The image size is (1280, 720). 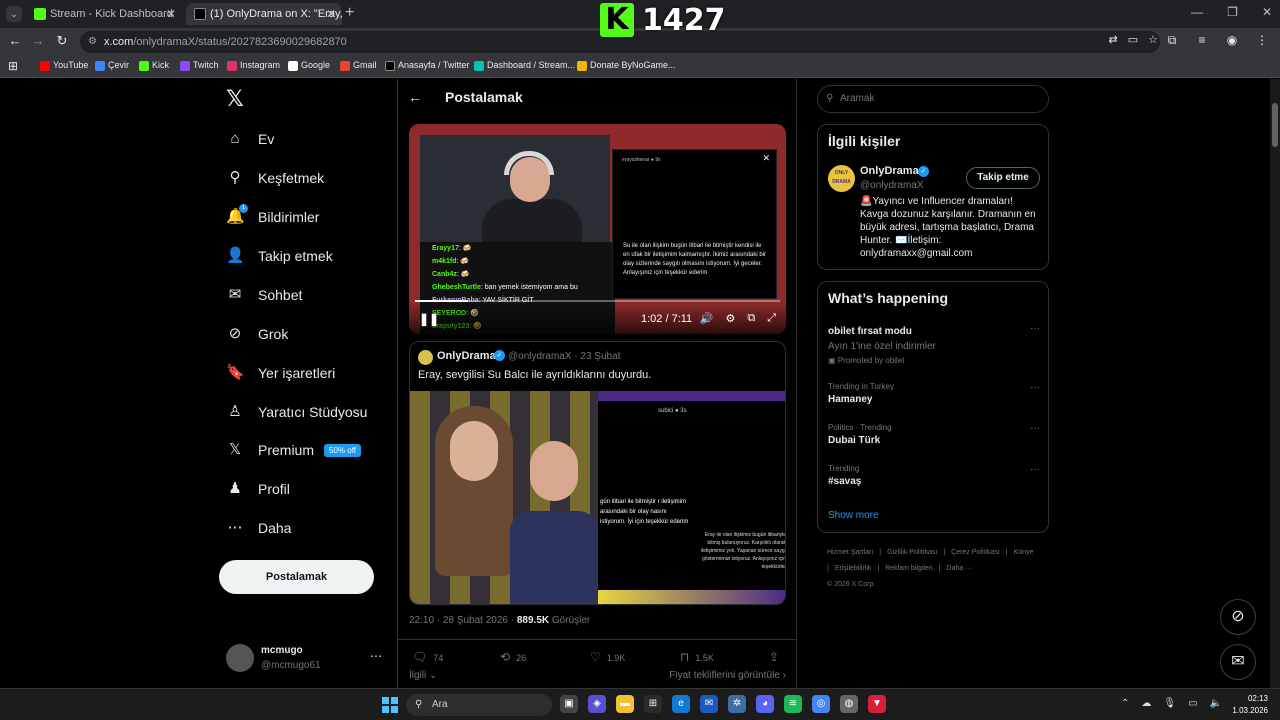 What do you see at coordinates (1275, 383) in the screenshot?
I see `page-scrollbar` at bounding box center [1275, 383].